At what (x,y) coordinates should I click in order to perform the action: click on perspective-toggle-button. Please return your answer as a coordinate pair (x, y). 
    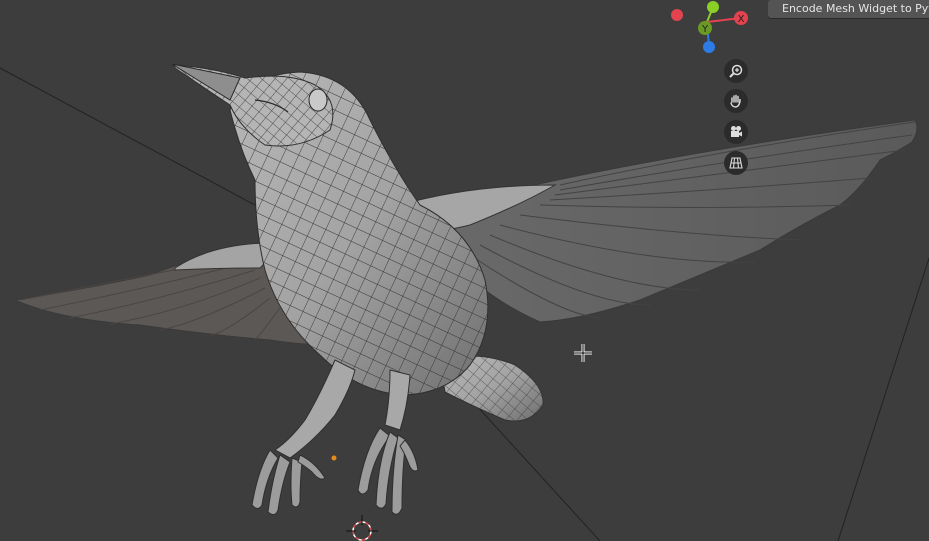
    Looking at the image, I should click on (736, 163).